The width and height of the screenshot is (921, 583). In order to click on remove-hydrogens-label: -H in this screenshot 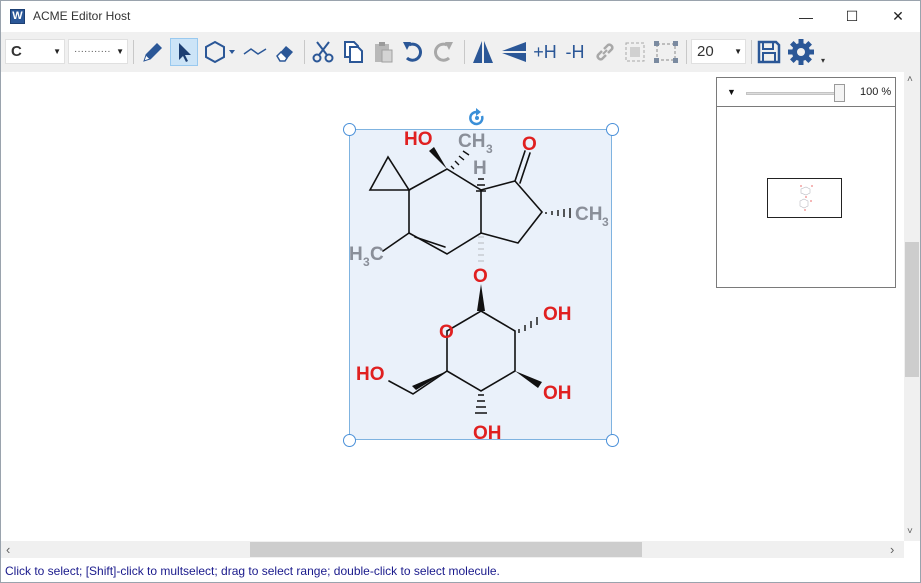, I will do `click(575, 51)`.